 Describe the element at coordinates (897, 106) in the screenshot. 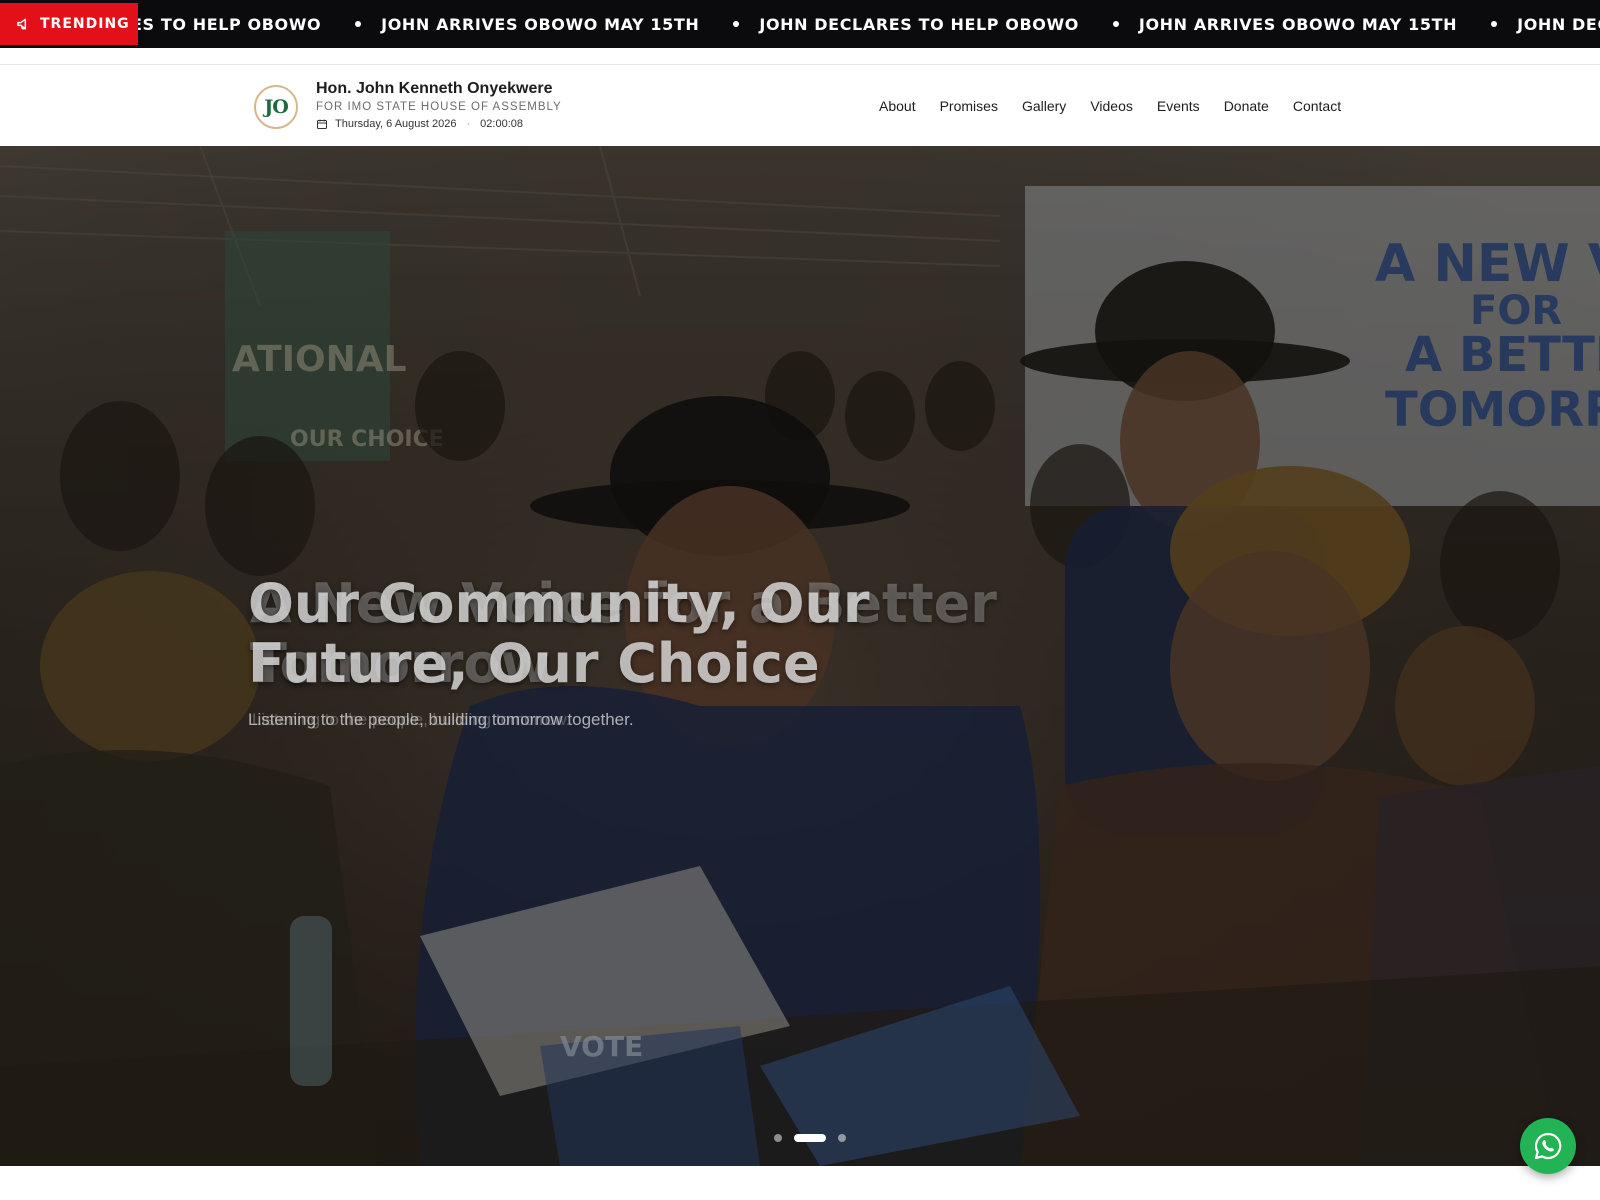

I see `nav-about: About` at that location.